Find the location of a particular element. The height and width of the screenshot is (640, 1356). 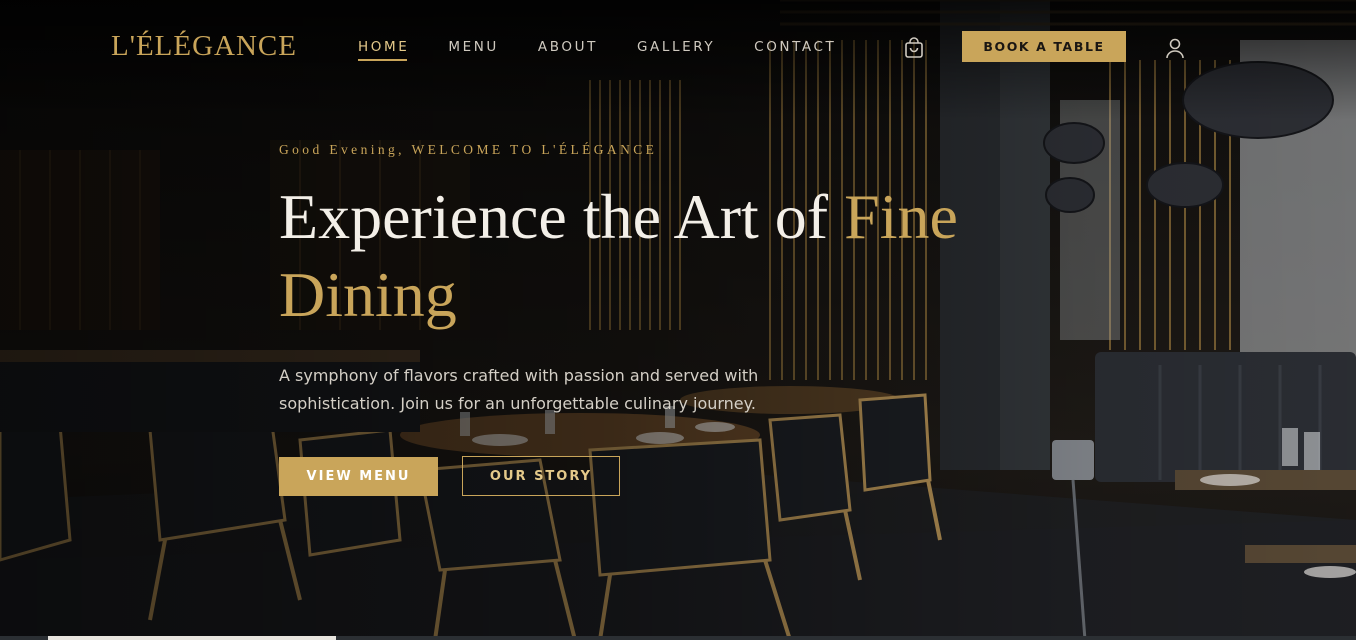

hero-headline: Experience the Art of Fine Dining is located at coordinates (689, 256).